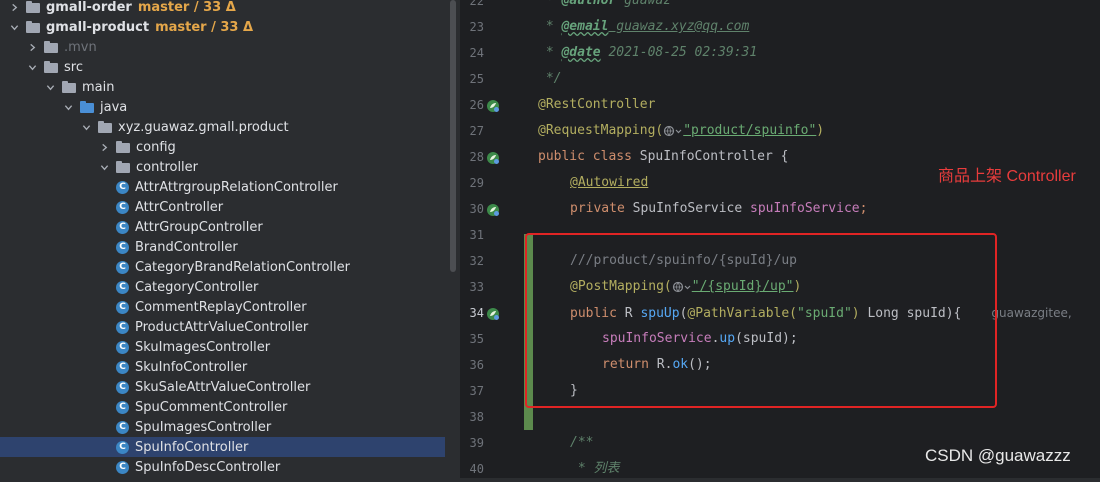 The image size is (1100, 482). What do you see at coordinates (472, 7) in the screenshot?
I see `line-number: 22` at bounding box center [472, 7].